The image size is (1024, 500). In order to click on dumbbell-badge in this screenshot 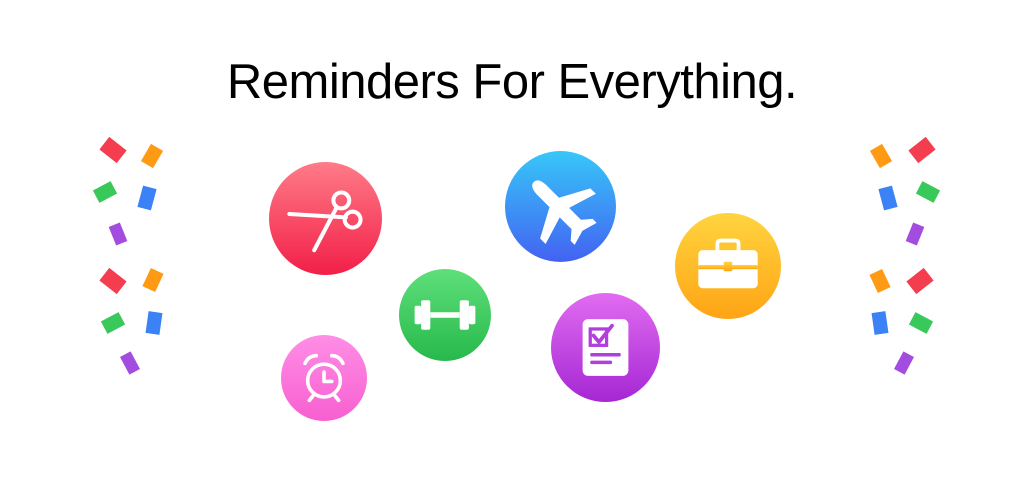, I will do `click(445, 315)`.